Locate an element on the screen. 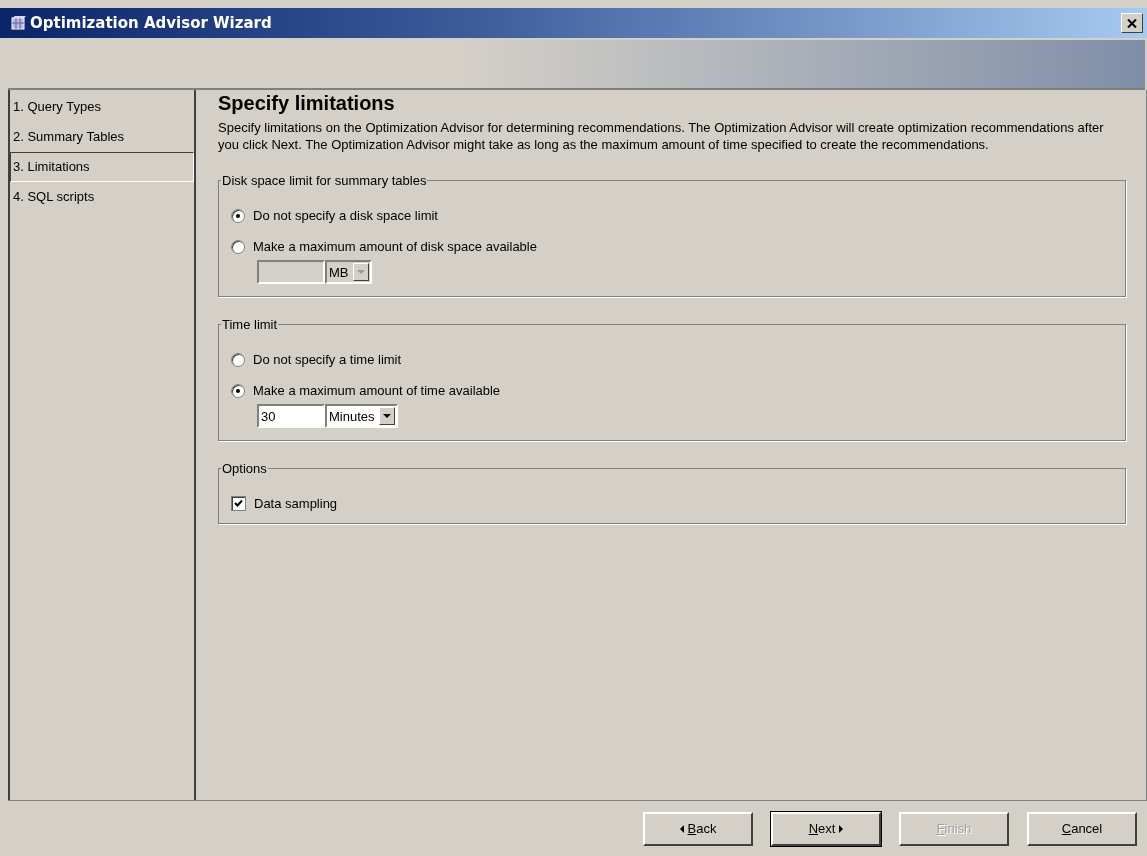 Image resolution: width=1147 pixels, height=856 pixels. right-arrow-icon is located at coordinates (841, 828).